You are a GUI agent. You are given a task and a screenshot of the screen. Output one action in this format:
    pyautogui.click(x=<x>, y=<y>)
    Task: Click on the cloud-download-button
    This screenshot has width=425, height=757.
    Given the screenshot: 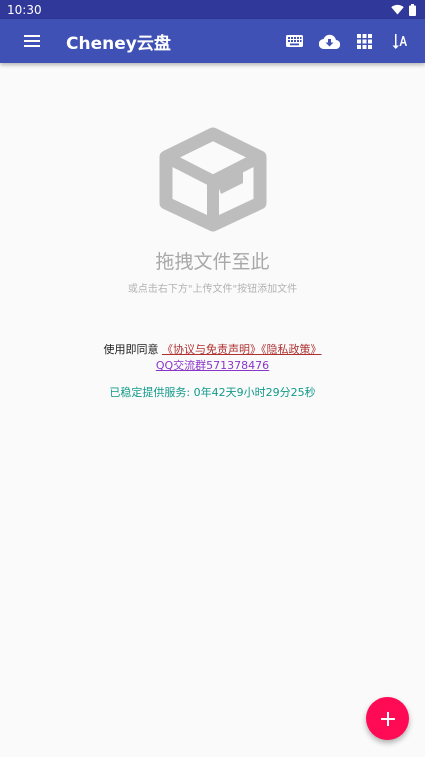 What is the action you would take?
    pyautogui.click(x=329, y=41)
    